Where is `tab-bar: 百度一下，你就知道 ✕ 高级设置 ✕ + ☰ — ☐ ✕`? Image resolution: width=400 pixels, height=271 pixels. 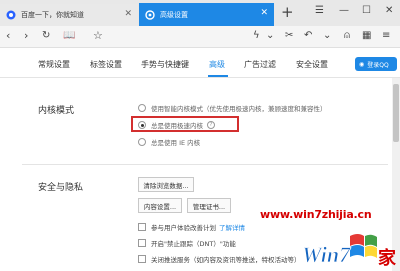
tab-bar: 百度一下，你就知道 ✕ 高级设置 ✕ + ☰ — ☐ ✕ is located at coordinates (200, 13).